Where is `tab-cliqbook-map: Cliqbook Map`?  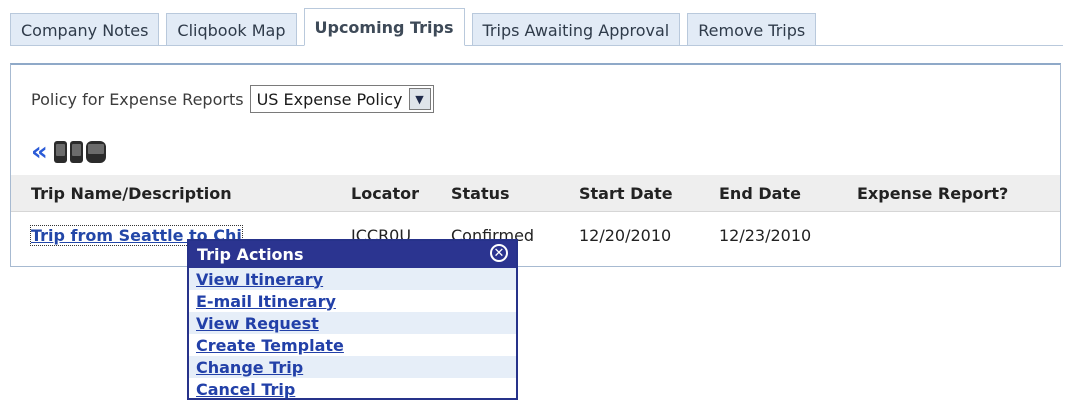
tab-cliqbook-map: Cliqbook Map is located at coordinates (231, 29).